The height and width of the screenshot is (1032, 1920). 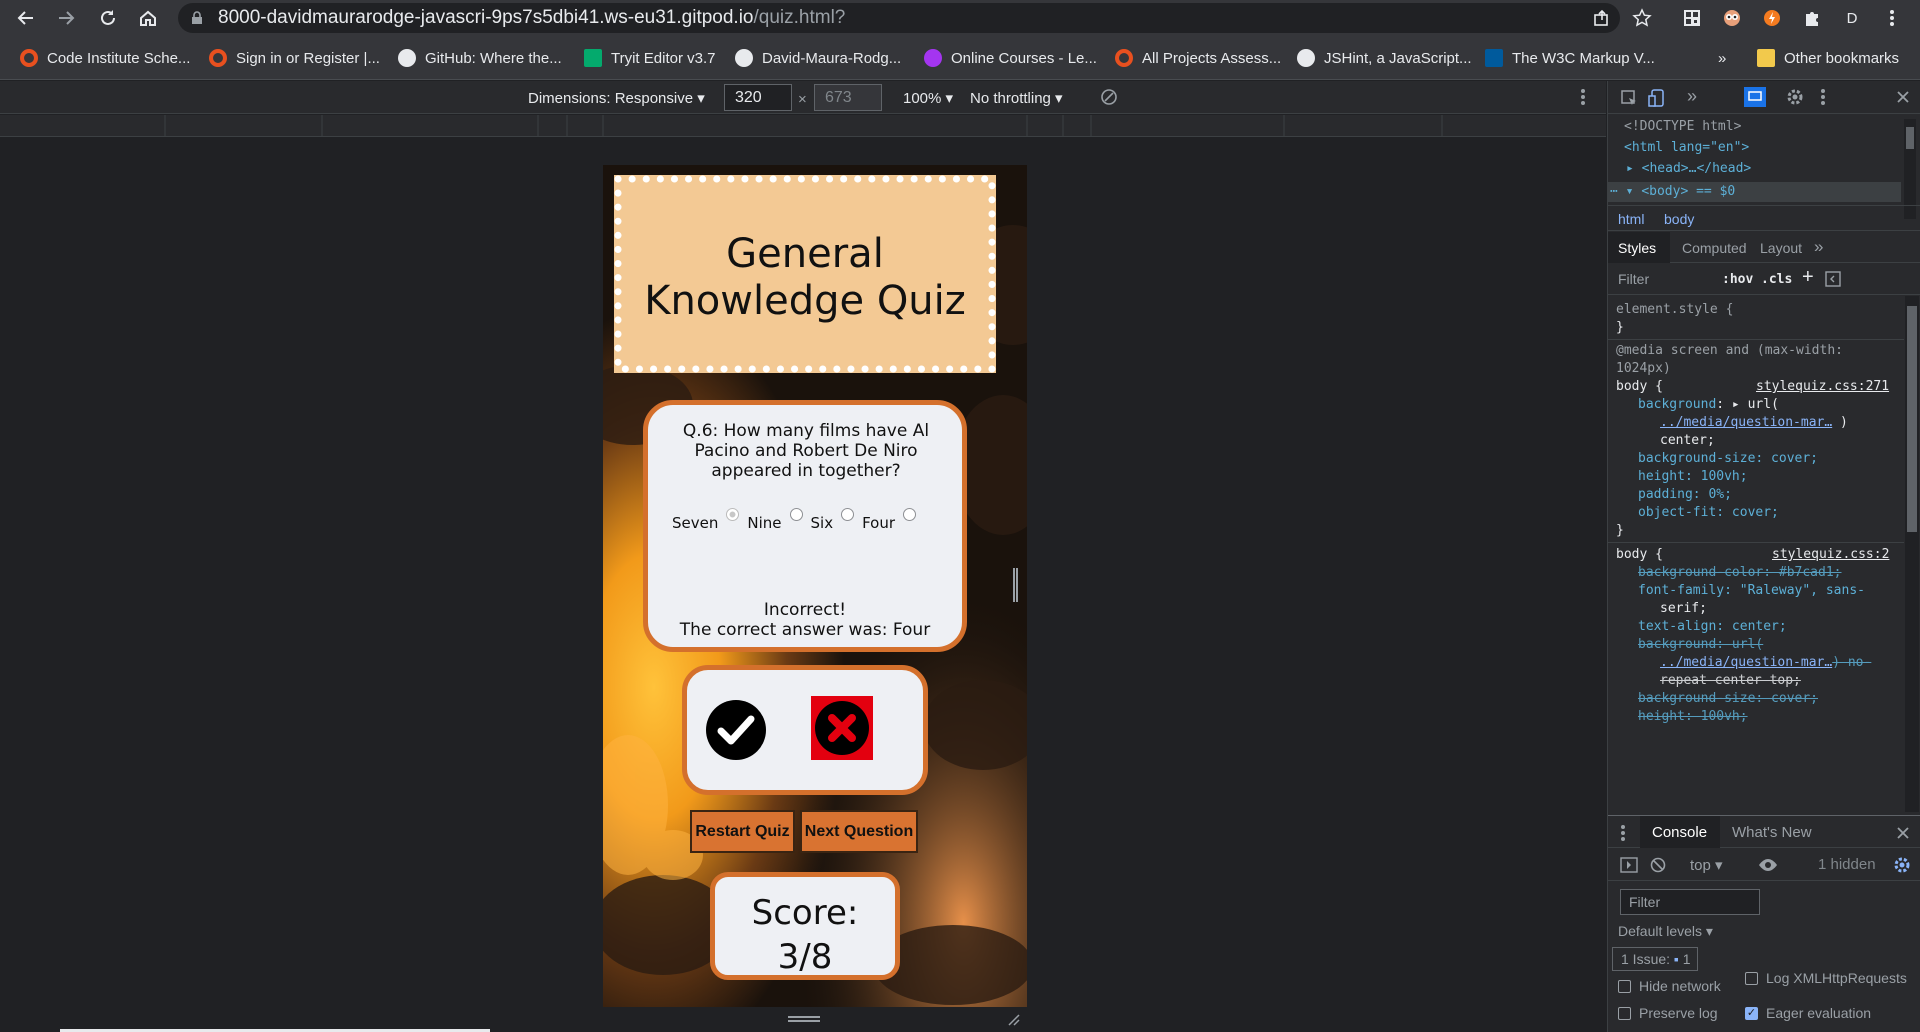 I want to click on console-filter-input: Filter, so click(x=1690, y=902).